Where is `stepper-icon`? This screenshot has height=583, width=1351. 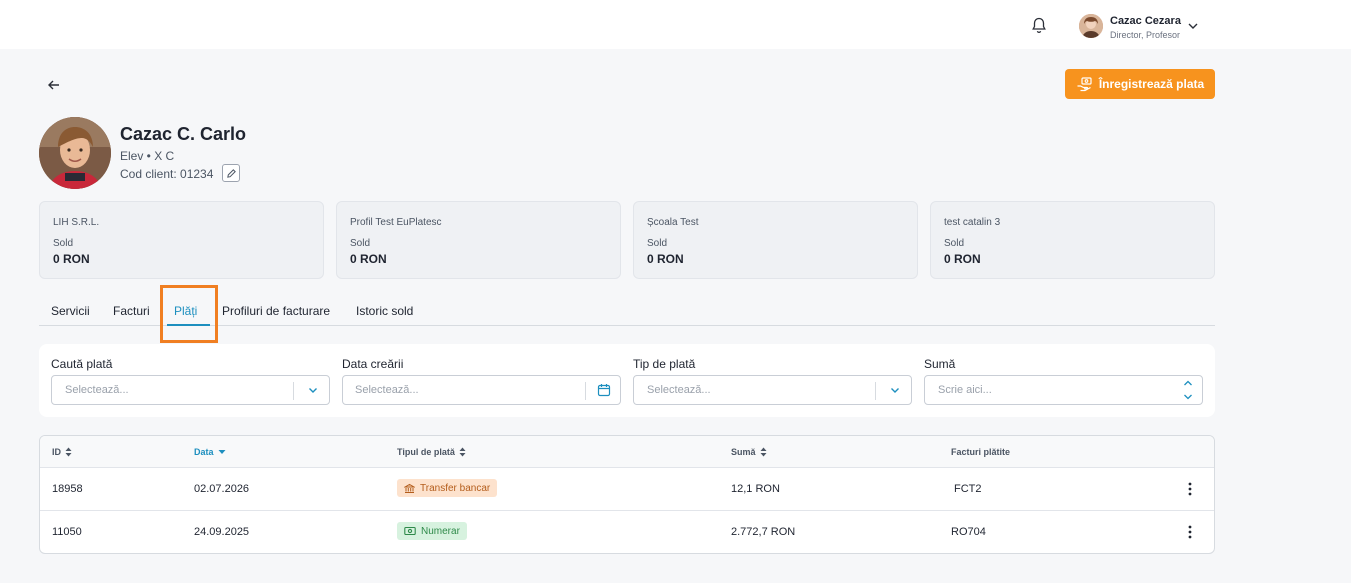 stepper-icon is located at coordinates (1188, 390).